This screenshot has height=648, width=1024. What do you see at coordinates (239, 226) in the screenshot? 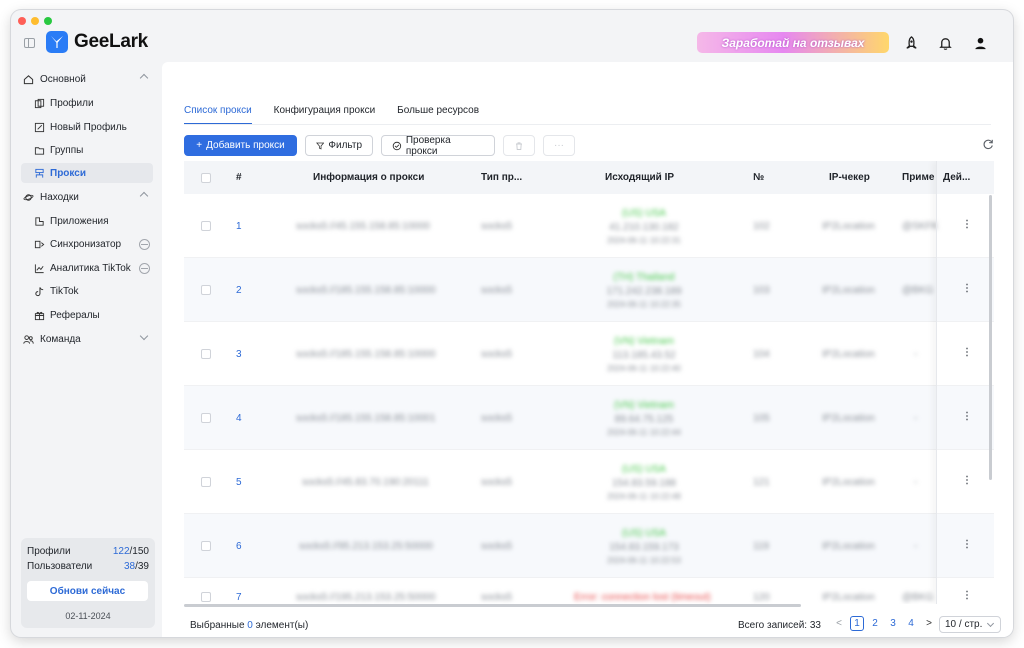
I see `row-number: 1` at bounding box center [239, 226].